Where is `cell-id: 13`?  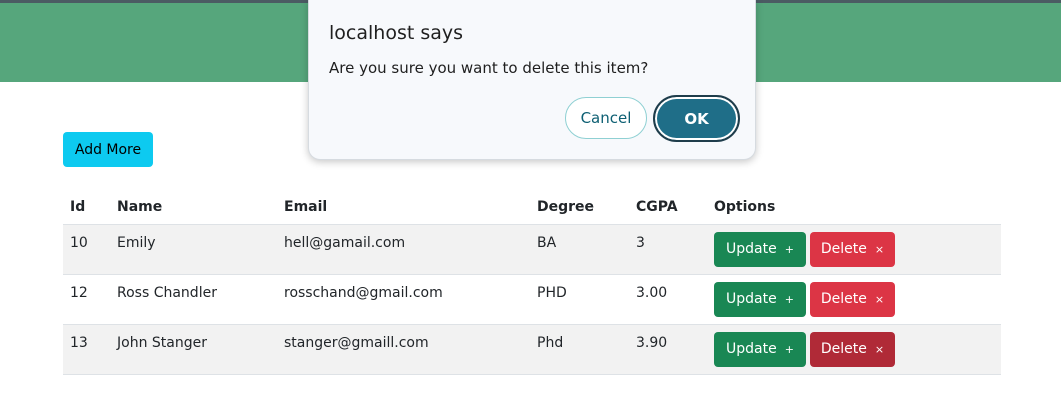
cell-id: 13 is located at coordinates (86, 349).